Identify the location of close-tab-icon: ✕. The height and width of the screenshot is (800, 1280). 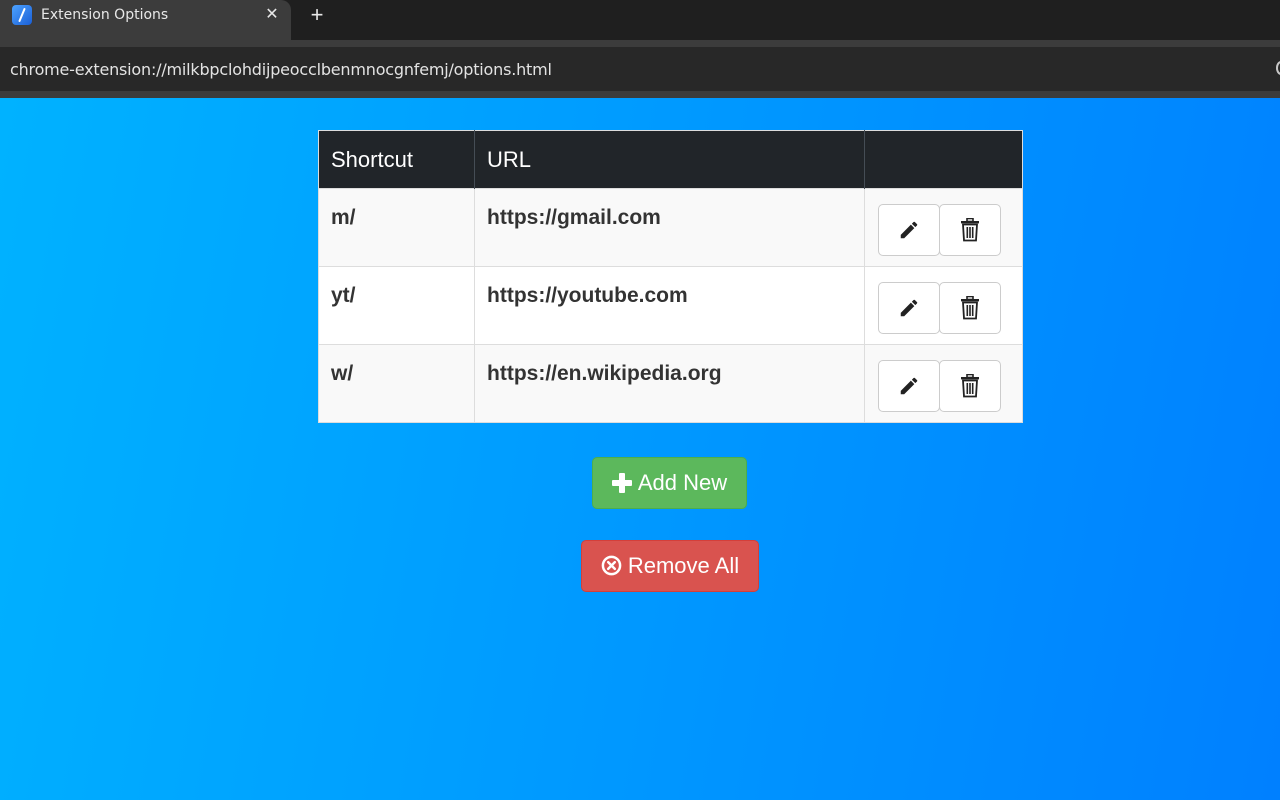
(272, 15).